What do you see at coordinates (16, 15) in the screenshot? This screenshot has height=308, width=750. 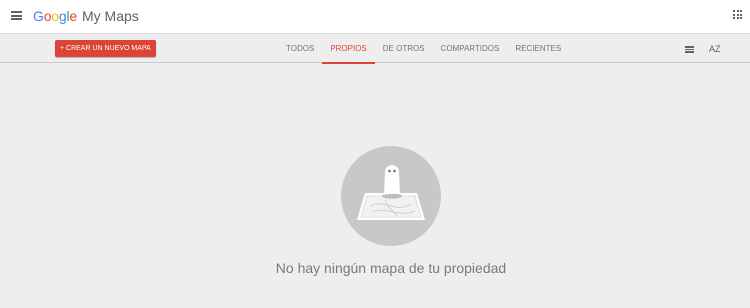 I see `hamburger-menu-icon` at bounding box center [16, 15].